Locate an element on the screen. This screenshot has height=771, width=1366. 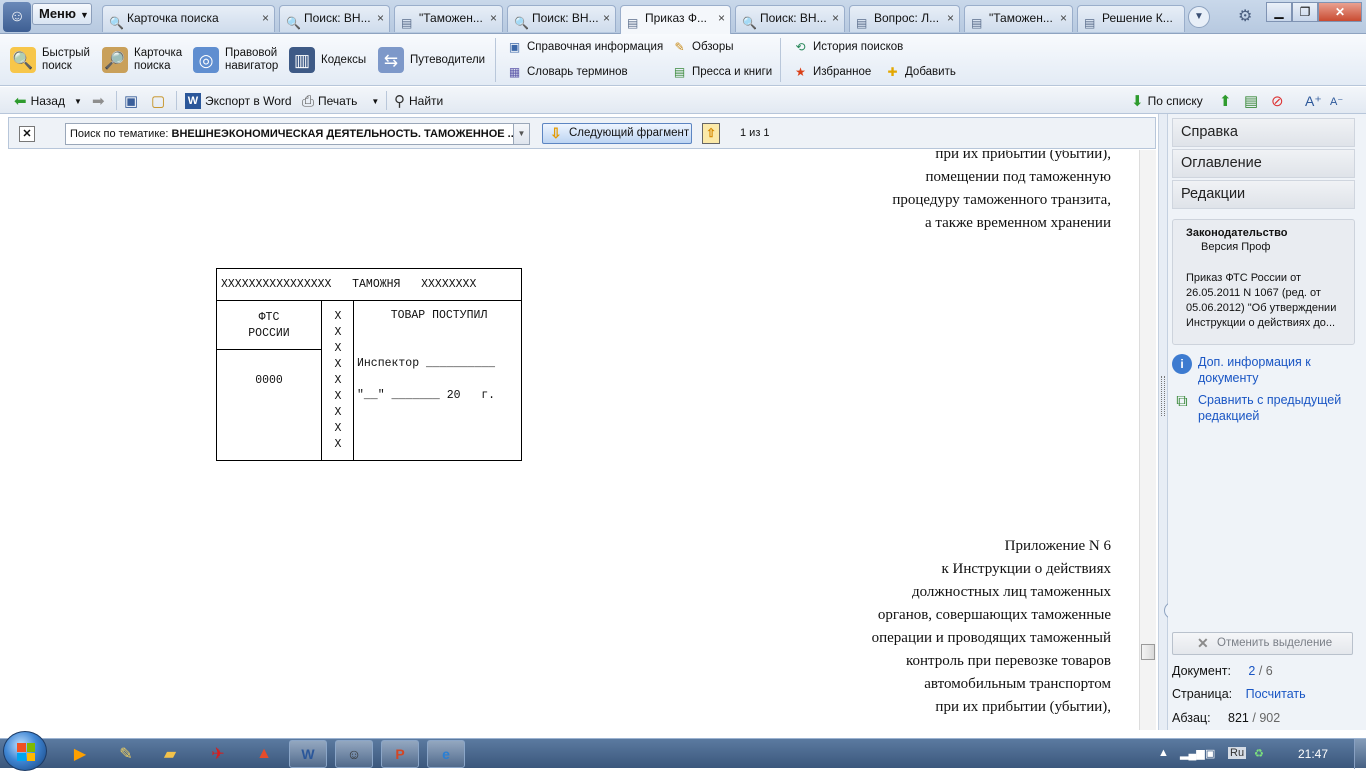
recycle-icon: ♻ is located at coordinates (1259, 753).